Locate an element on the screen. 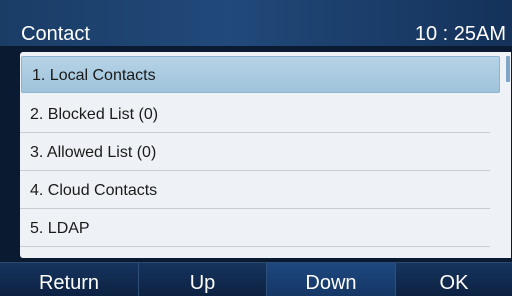  softkey-bar: Return Up Down OK is located at coordinates (256, 279).